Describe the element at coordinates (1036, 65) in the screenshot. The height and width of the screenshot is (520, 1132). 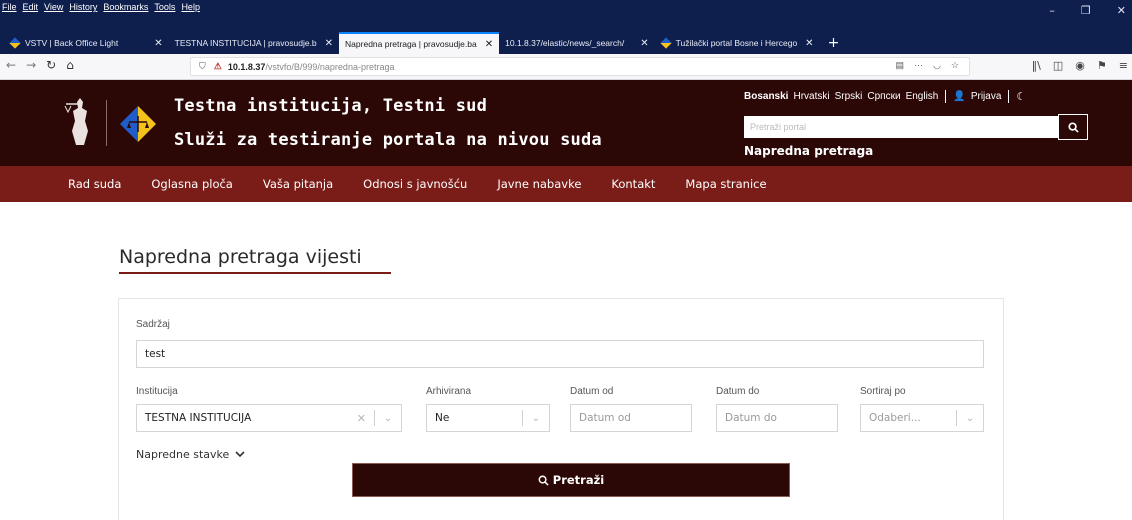
I see `library-icon: ‖\` at that location.